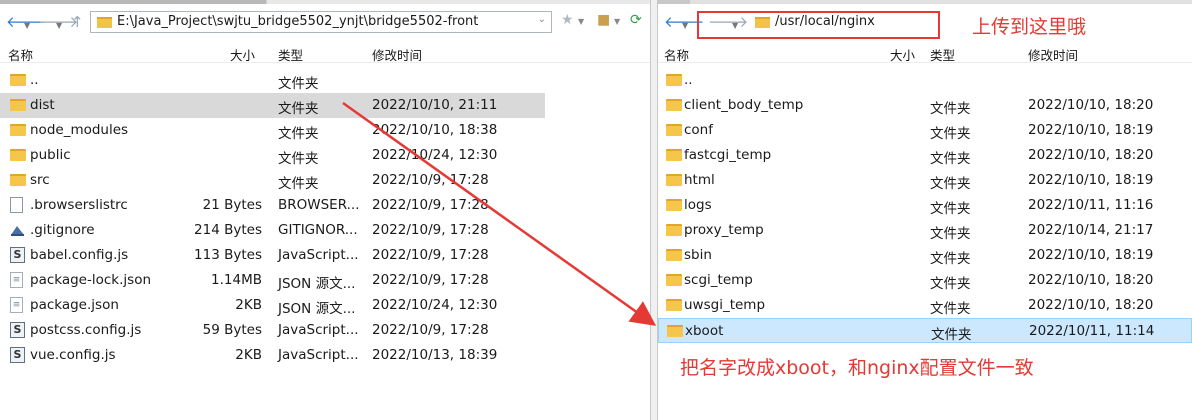  Describe the element at coordinates (325, 51) in the screenshot. I see `local-column-header: 名称 大小 类型 修改时间` at that location.